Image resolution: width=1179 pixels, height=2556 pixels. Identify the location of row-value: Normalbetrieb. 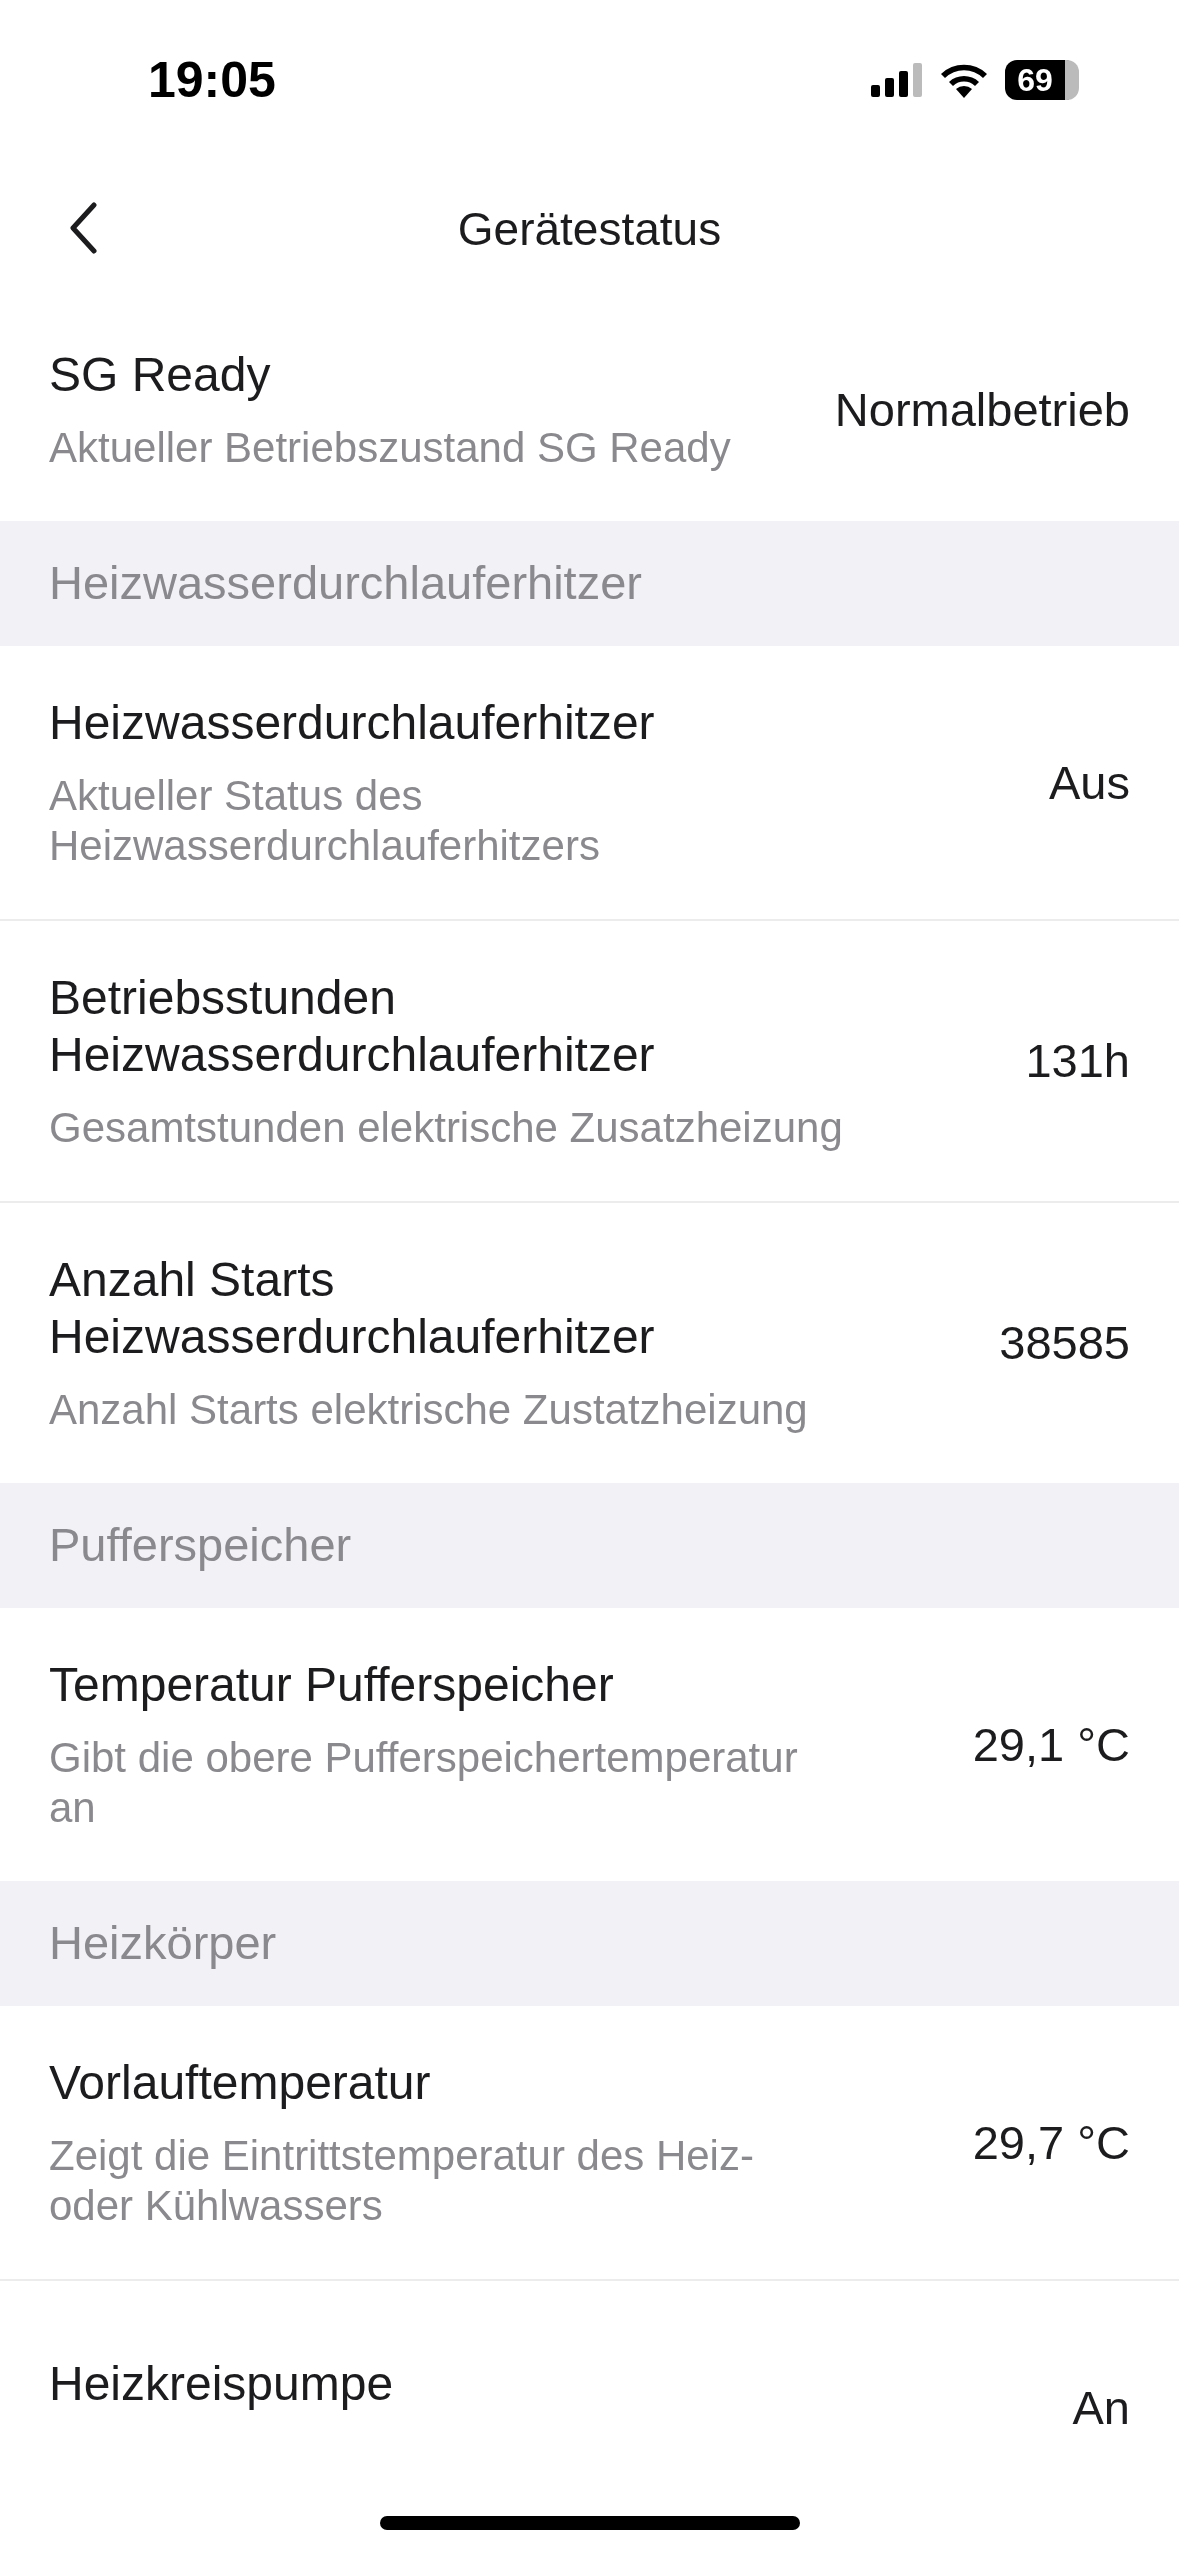
(982, 409).